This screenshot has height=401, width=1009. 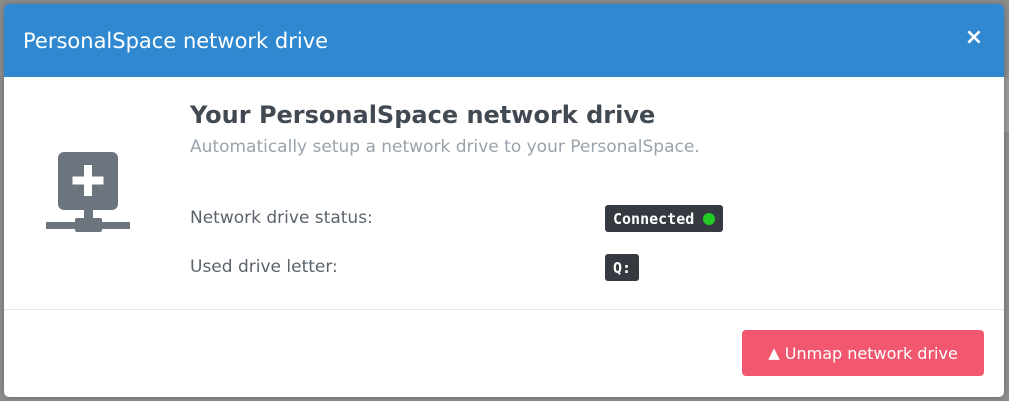 I want to click on status-badge: Connected, so click(x=664, y=218).